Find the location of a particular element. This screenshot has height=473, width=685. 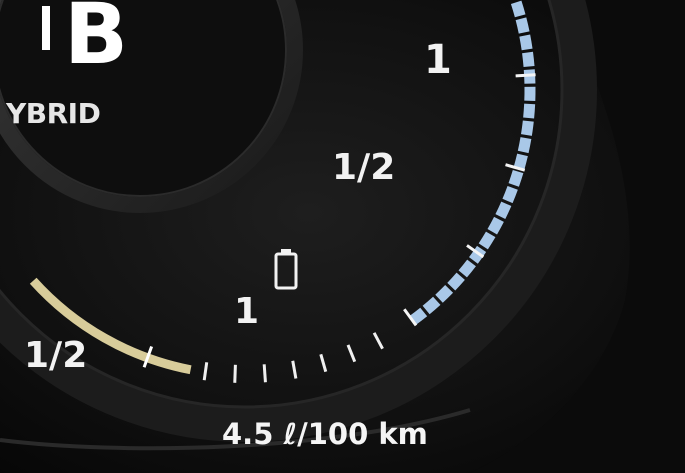

drive-mode-label: YBRID is located at coordinates (53, 113).